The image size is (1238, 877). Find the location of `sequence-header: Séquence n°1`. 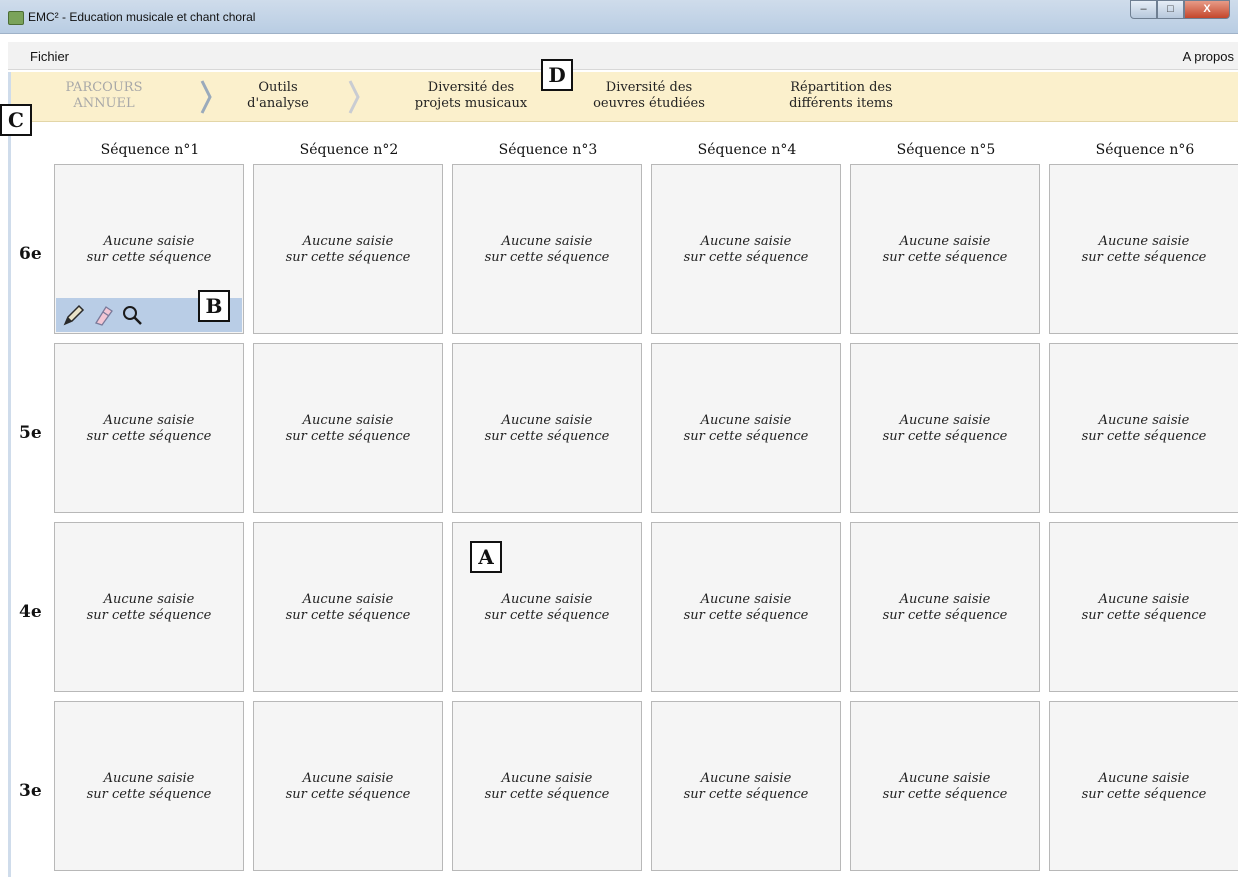

sequence-header: Séquence n°1 is located at coordinates (150, 150).